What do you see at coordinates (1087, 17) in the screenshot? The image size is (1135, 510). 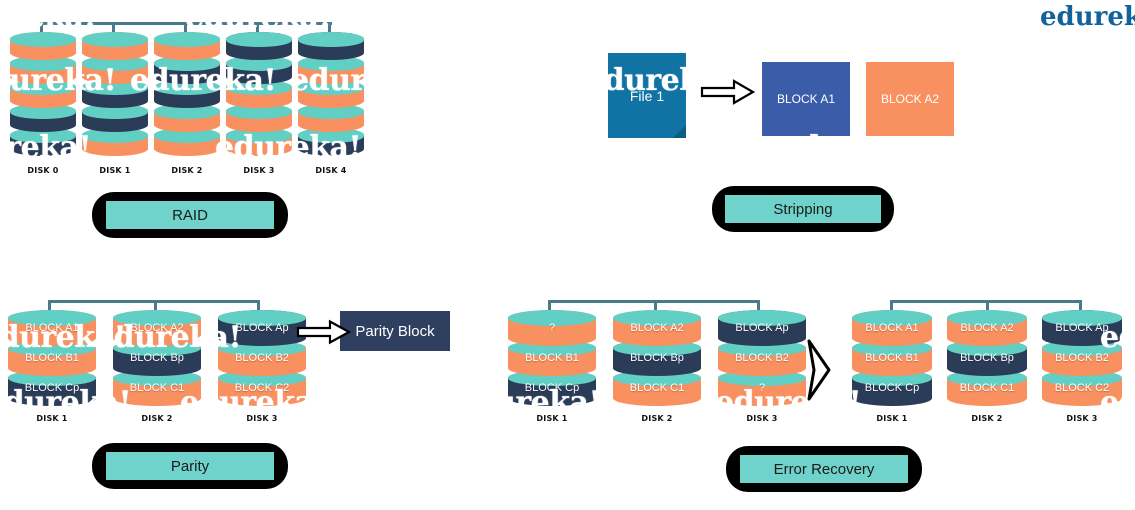 I see `edureka-logo: edureka!` at bounding box center [1087, 17].